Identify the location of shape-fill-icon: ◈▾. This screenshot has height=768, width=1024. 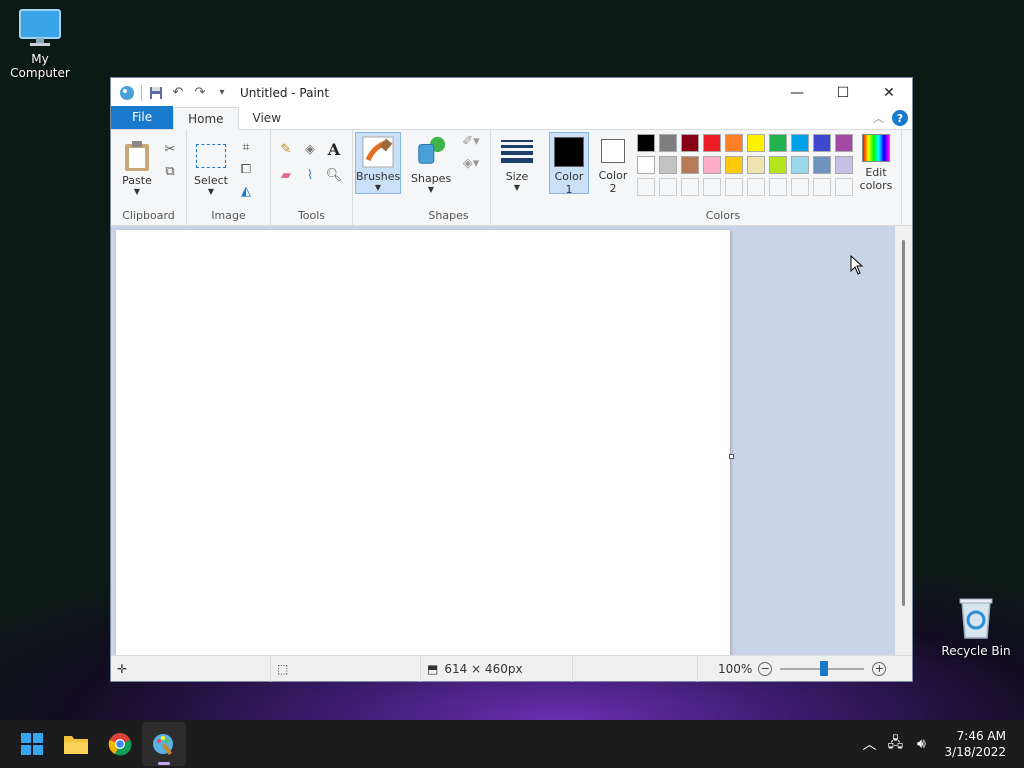
(471, 163).